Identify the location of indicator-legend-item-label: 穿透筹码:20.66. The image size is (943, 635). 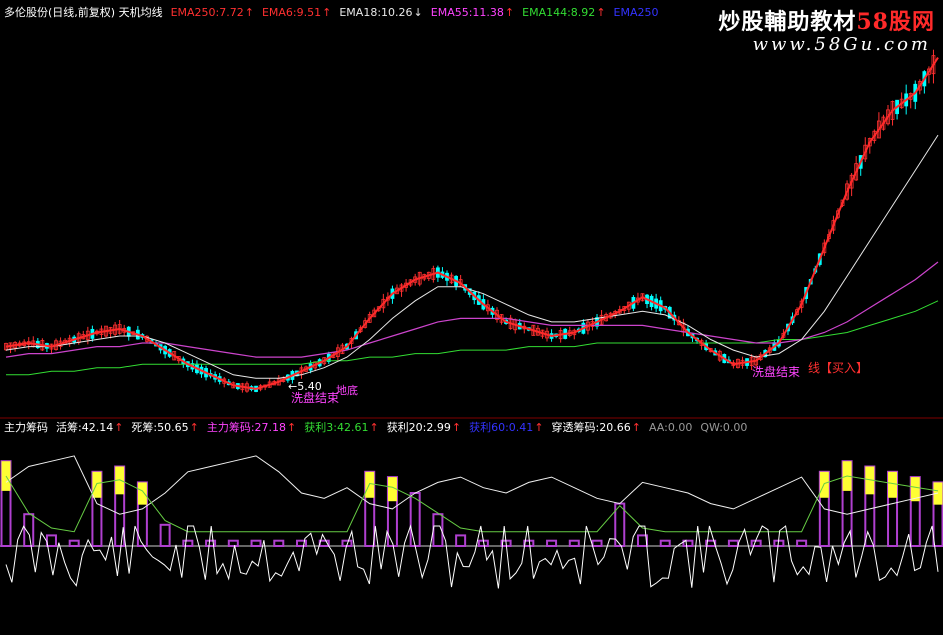
(591, 427).